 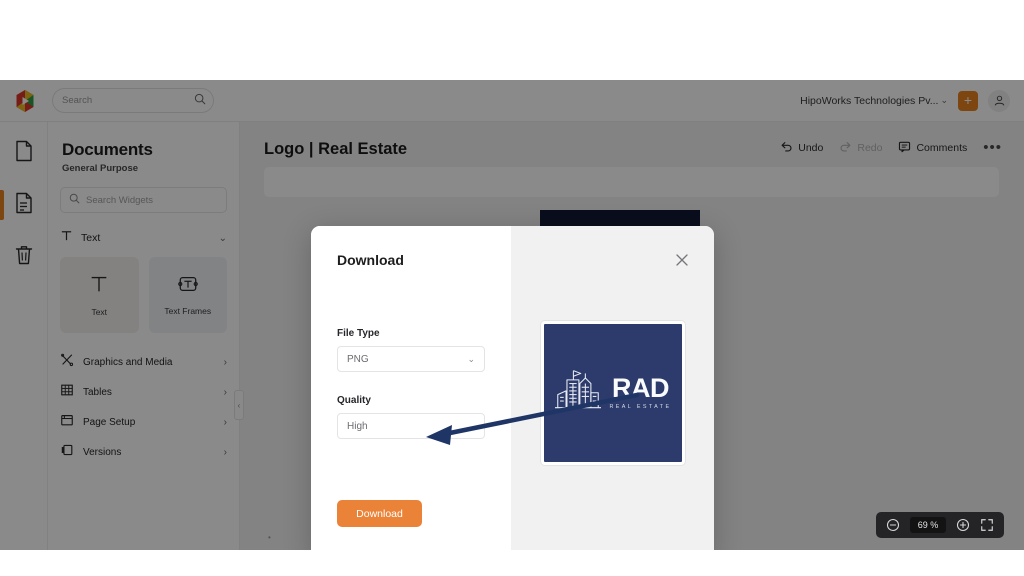 I want to click on zoom-in-icon, so click(x=963, y=525).